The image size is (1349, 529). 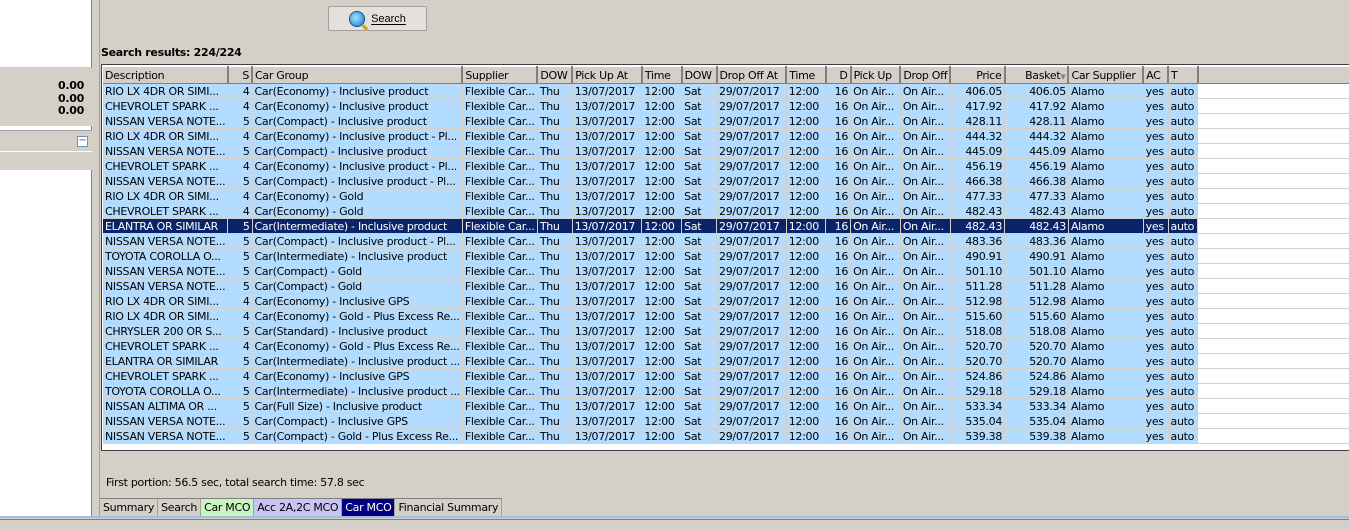 What do you see at coordinates (240, 75) in the screenshot?
I see `column-header-s: S` at bounding box center [240, 75].